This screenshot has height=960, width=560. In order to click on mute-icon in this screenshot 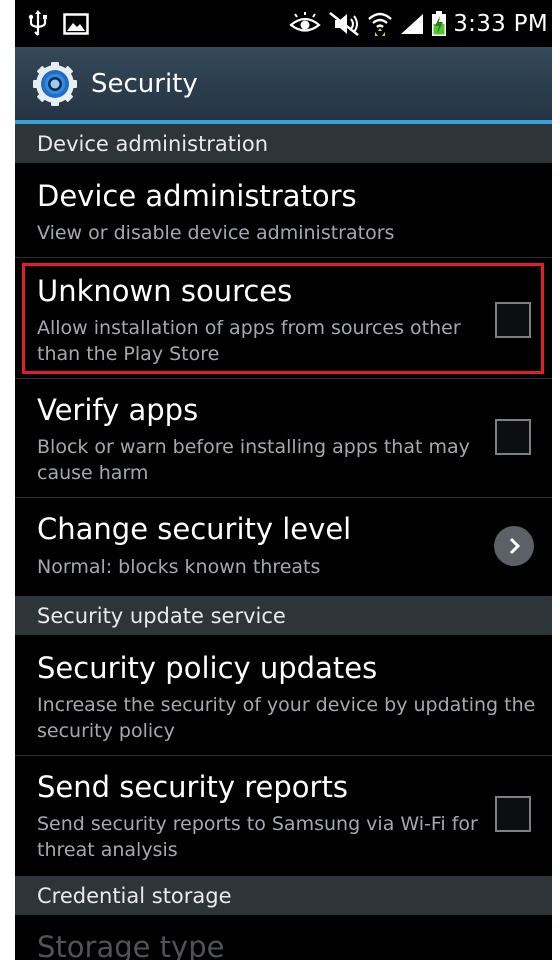, I will do `click(344, 24)`.